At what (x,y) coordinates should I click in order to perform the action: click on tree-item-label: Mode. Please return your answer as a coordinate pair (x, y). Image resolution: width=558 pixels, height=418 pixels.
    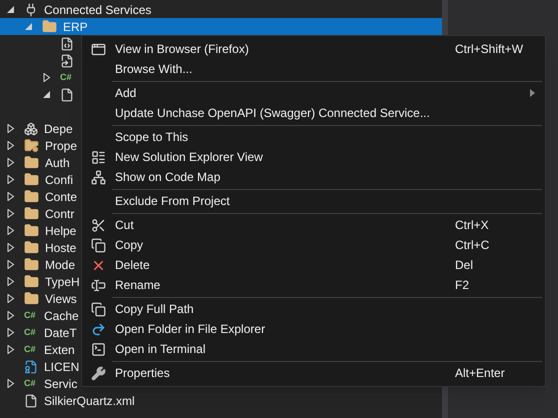
    Looking at the image, I should click on (60, 265).